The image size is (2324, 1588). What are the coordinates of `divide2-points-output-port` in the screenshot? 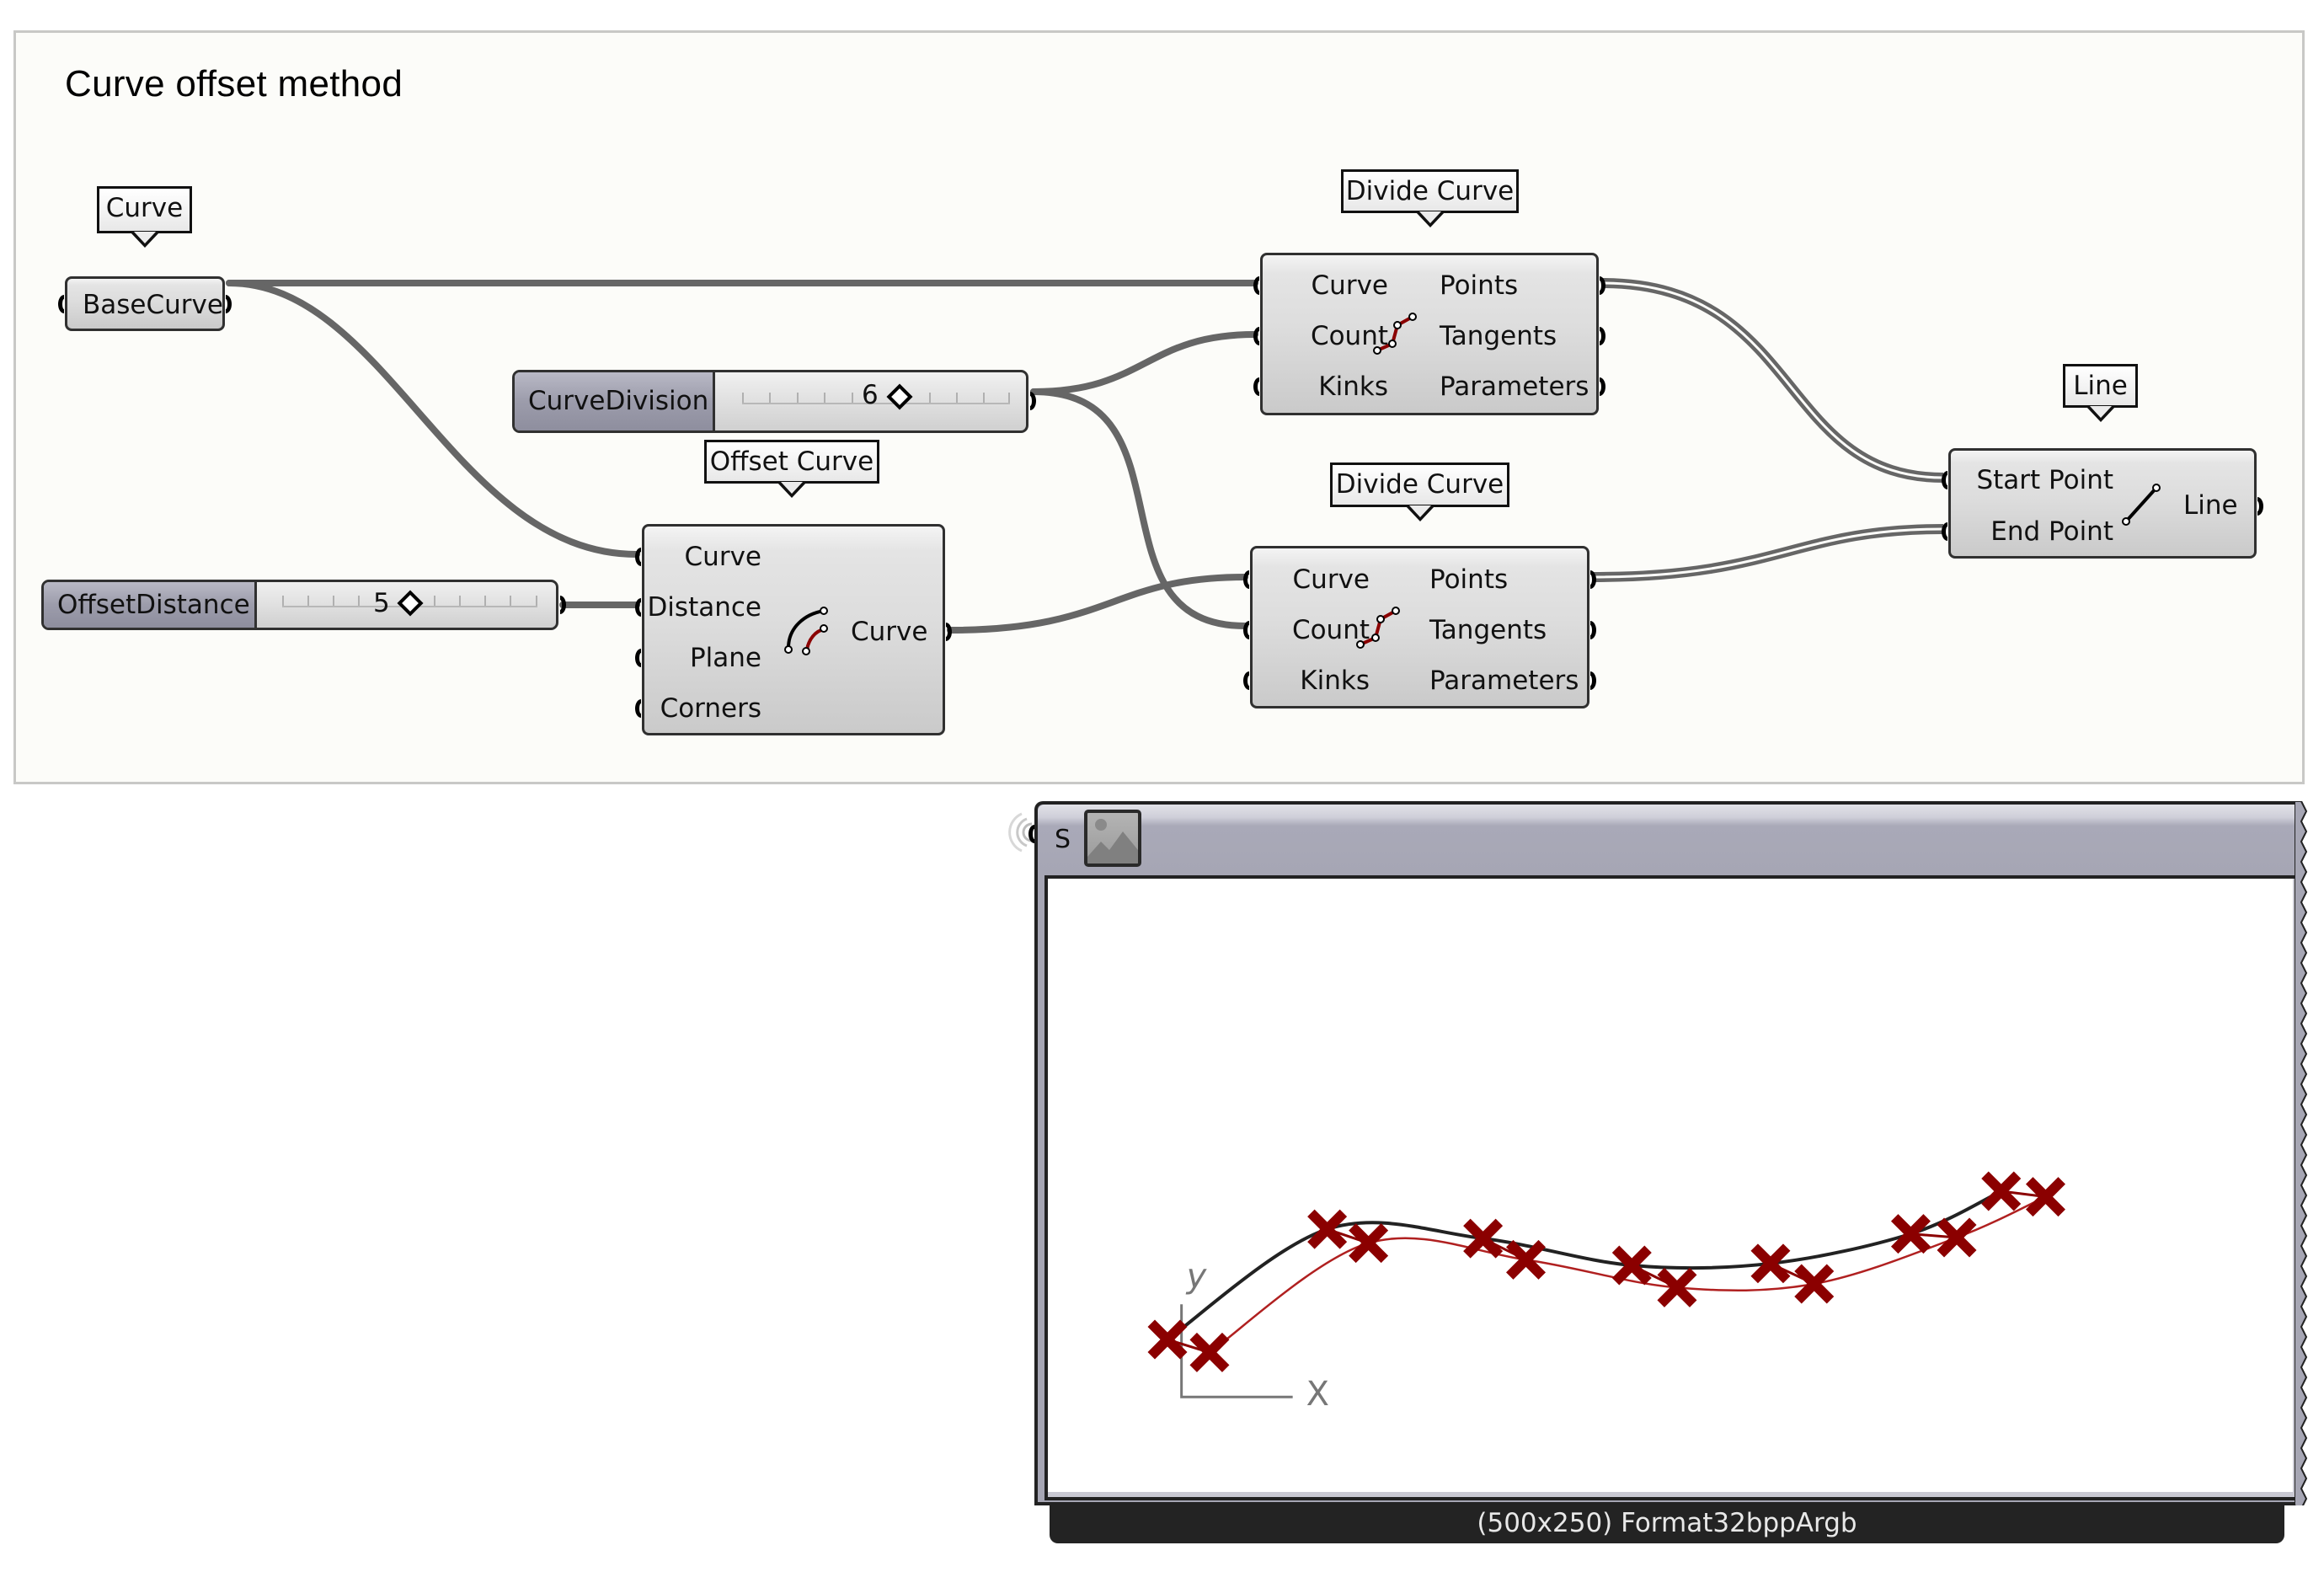 It's located at (1593, 580).